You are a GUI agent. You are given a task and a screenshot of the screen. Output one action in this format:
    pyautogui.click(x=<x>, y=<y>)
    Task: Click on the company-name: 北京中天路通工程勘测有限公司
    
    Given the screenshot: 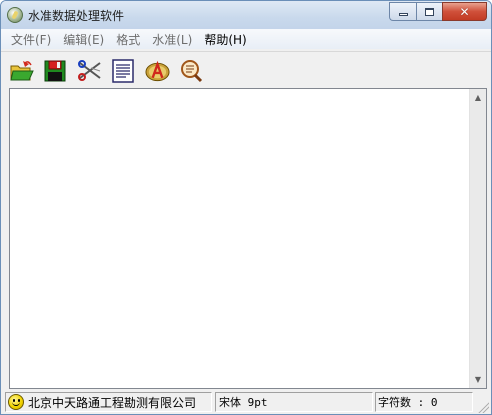 What is the action you would take?
    pyautogui.click(x=112, y=402)
    